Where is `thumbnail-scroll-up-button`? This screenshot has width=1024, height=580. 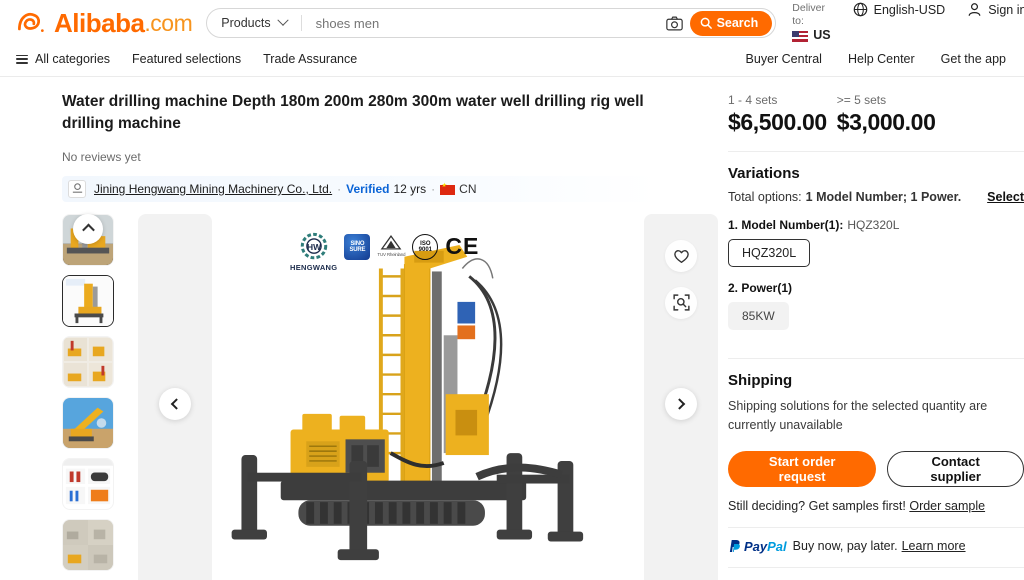
thumbnail-scroll-up-button is located at coordinates (88, 228).